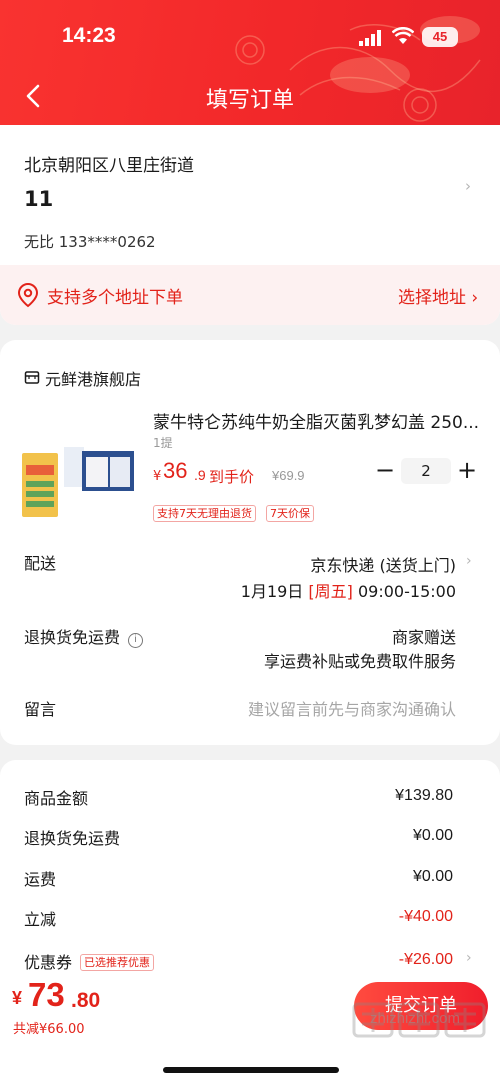  I want to click on total-decimal: .80, so click(86, 1000).